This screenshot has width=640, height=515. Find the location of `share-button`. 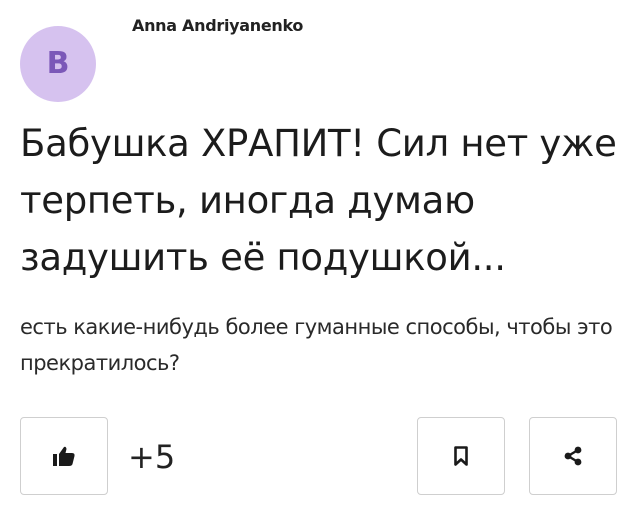

share-button is located at coordinates (573, 456).